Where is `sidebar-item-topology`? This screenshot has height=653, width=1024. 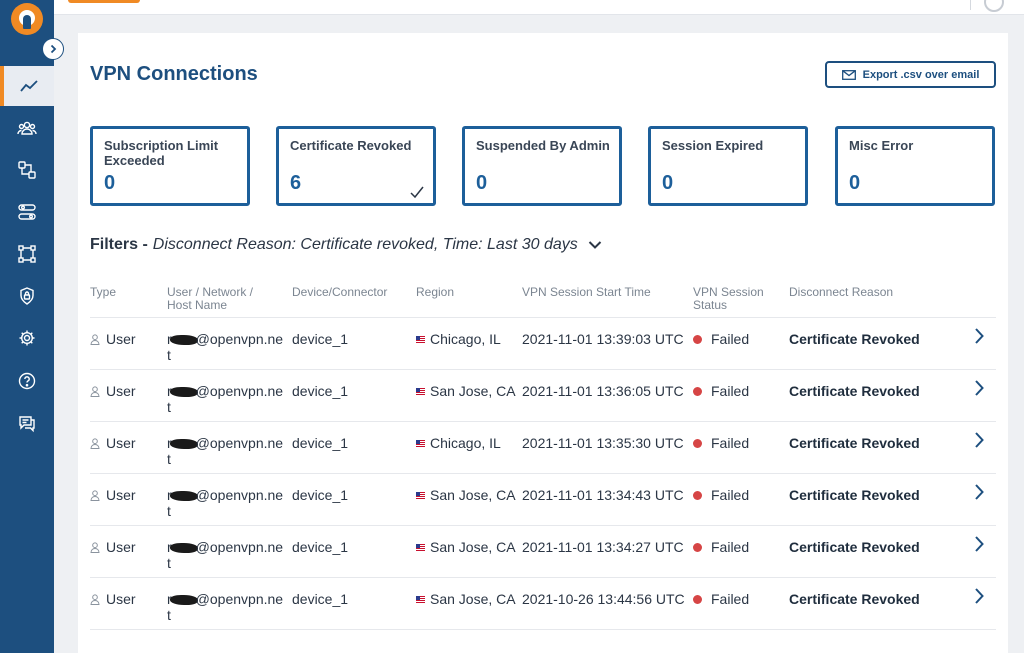
sidebar-item-topology is located at coordinates (27, 254).